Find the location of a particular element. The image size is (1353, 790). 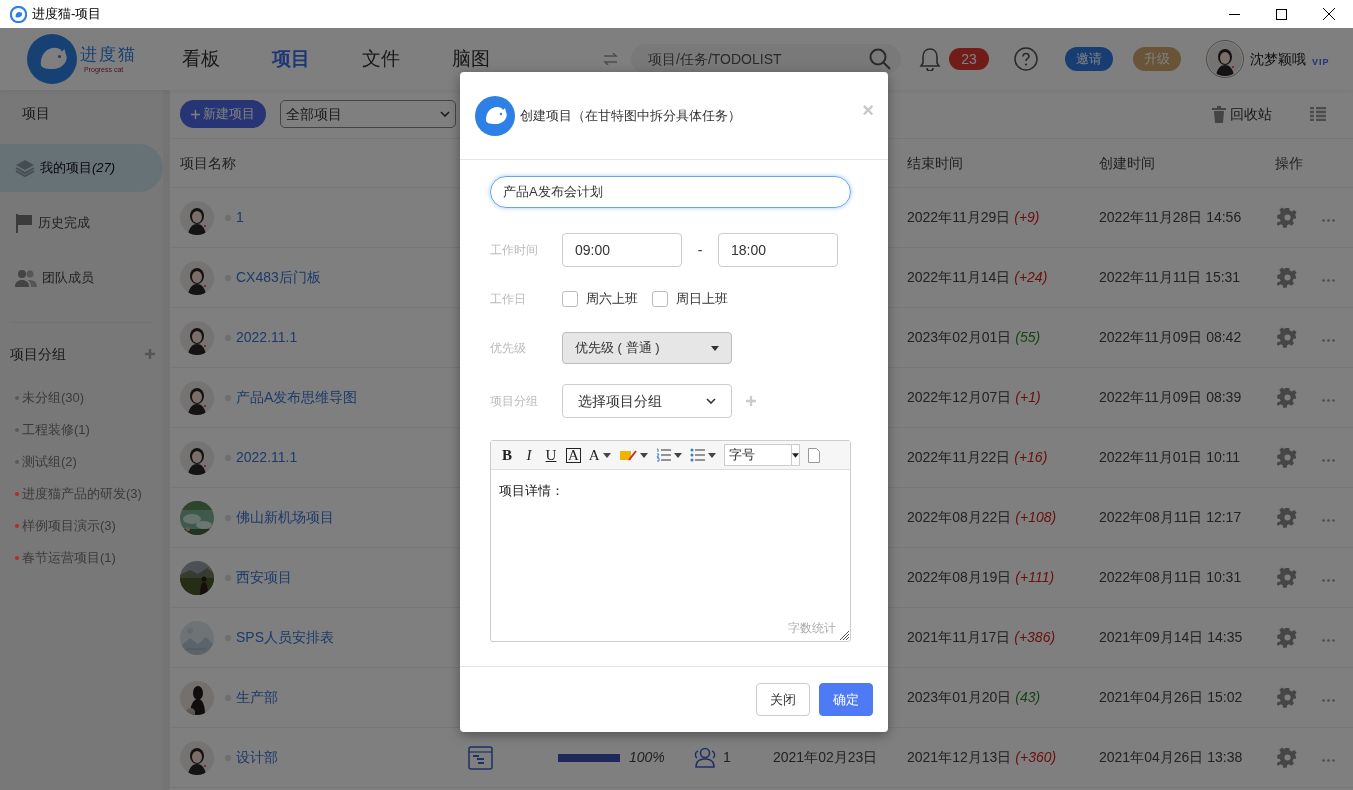

delay-days: (+111) is located at coordinates (1035, 577).